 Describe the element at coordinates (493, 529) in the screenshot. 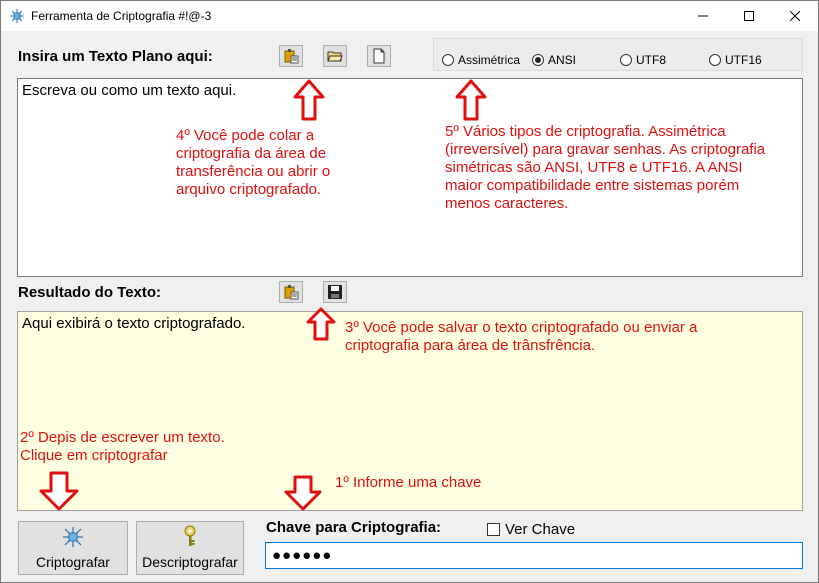

I see `checkbox-icon` at that location.